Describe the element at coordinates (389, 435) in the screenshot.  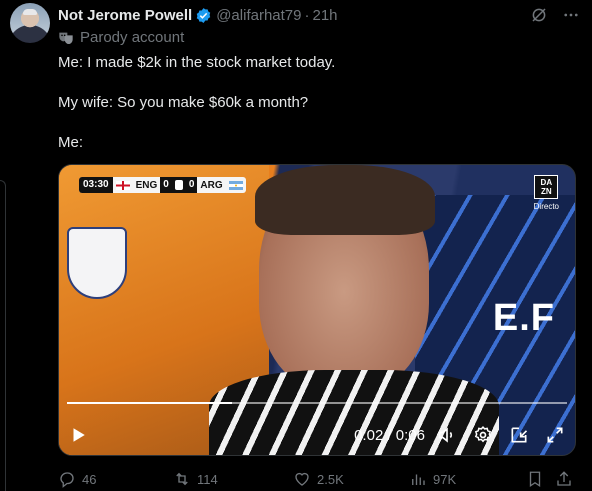
I see `video-time: 0:02 / 0:06` at that location.